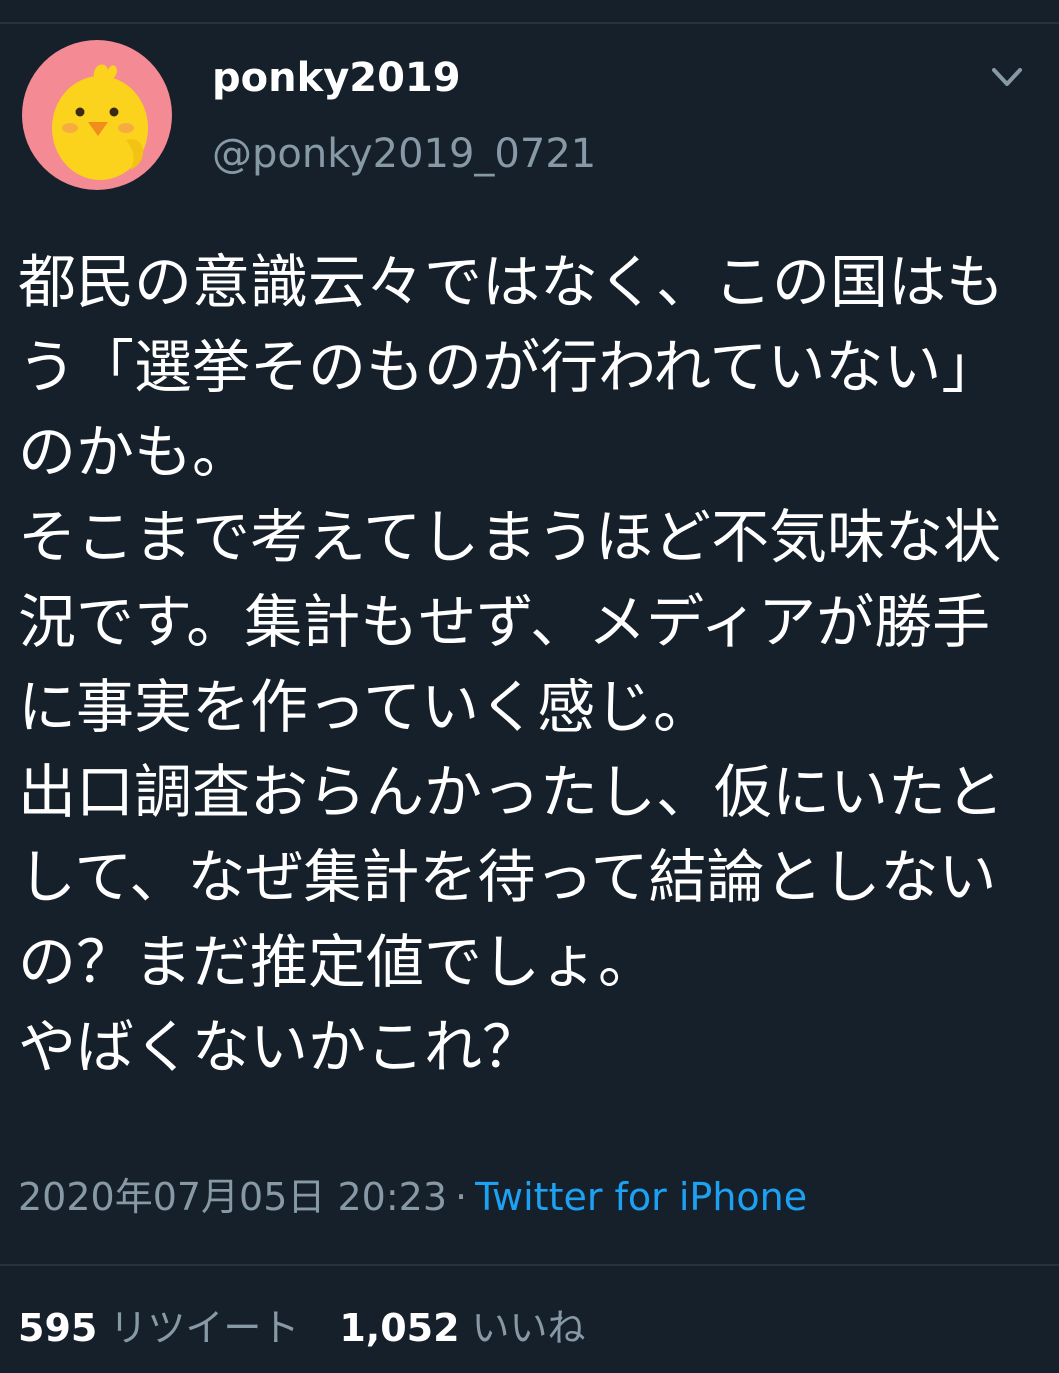 Image resolution: width=1059 pixels, height=1373 pixels. What do you see at coordinates (528, 1328) in the screenshot?
I see `likes-label: いいね` at bounding box center [528, 1328].